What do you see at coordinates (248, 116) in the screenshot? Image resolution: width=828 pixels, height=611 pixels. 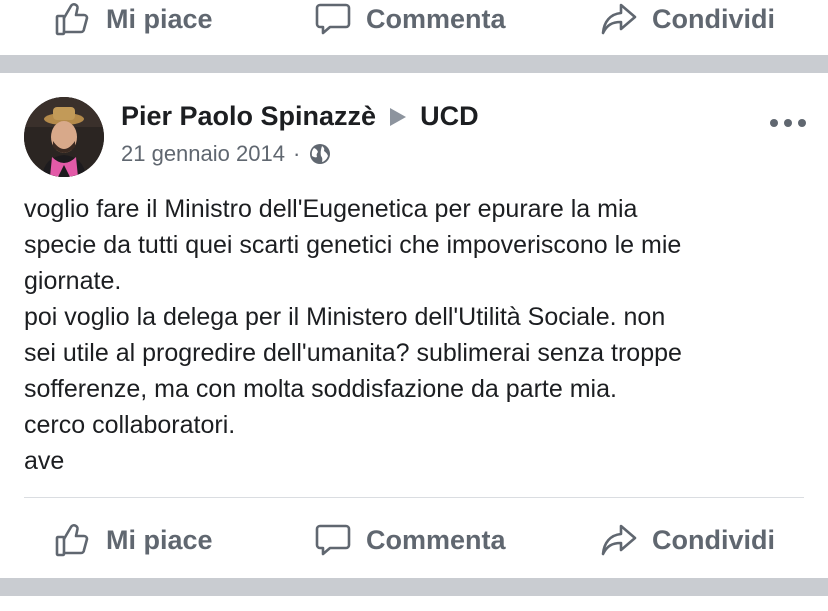 I see `author-name: Pier Paolo Spinazzè` at bounding box center [248, 116].